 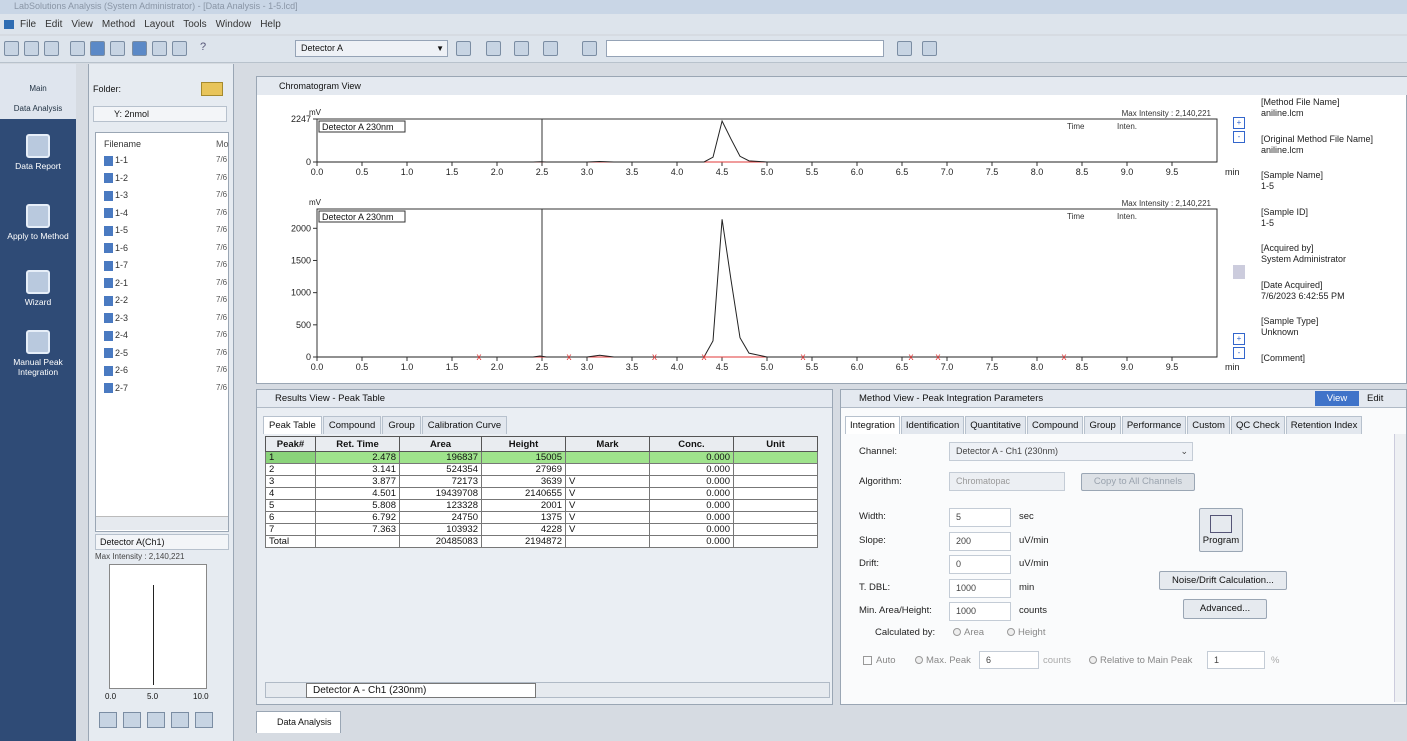 What do you see at coordinates (51, 48) in the screenshot?
I see `print-icon` at bounding box center [51, 48].